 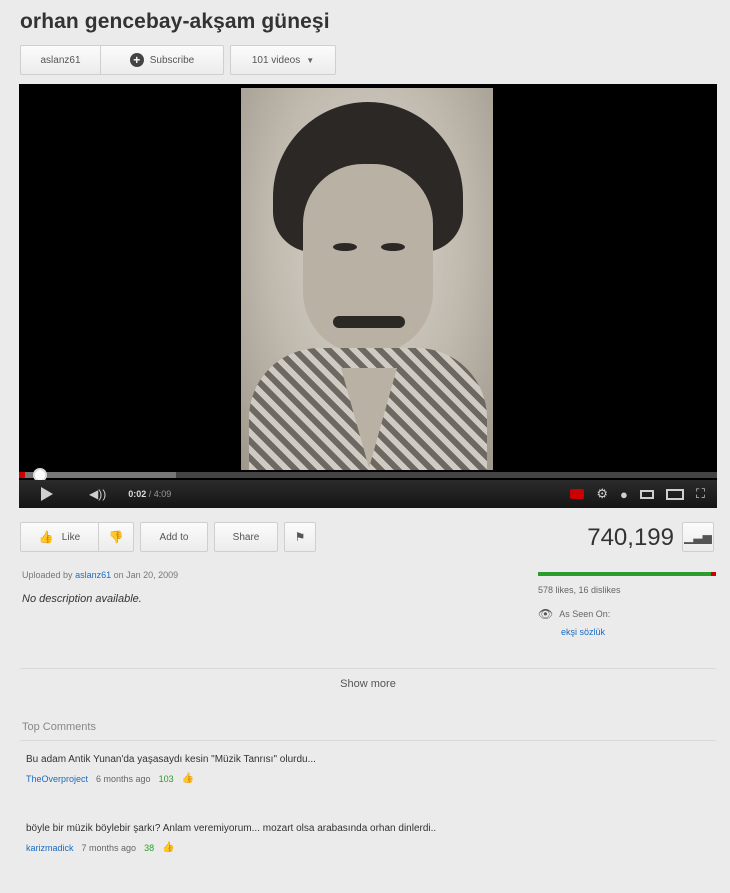 I want to click on channel-name-button: aslanz61, so click(x=60, y=60).